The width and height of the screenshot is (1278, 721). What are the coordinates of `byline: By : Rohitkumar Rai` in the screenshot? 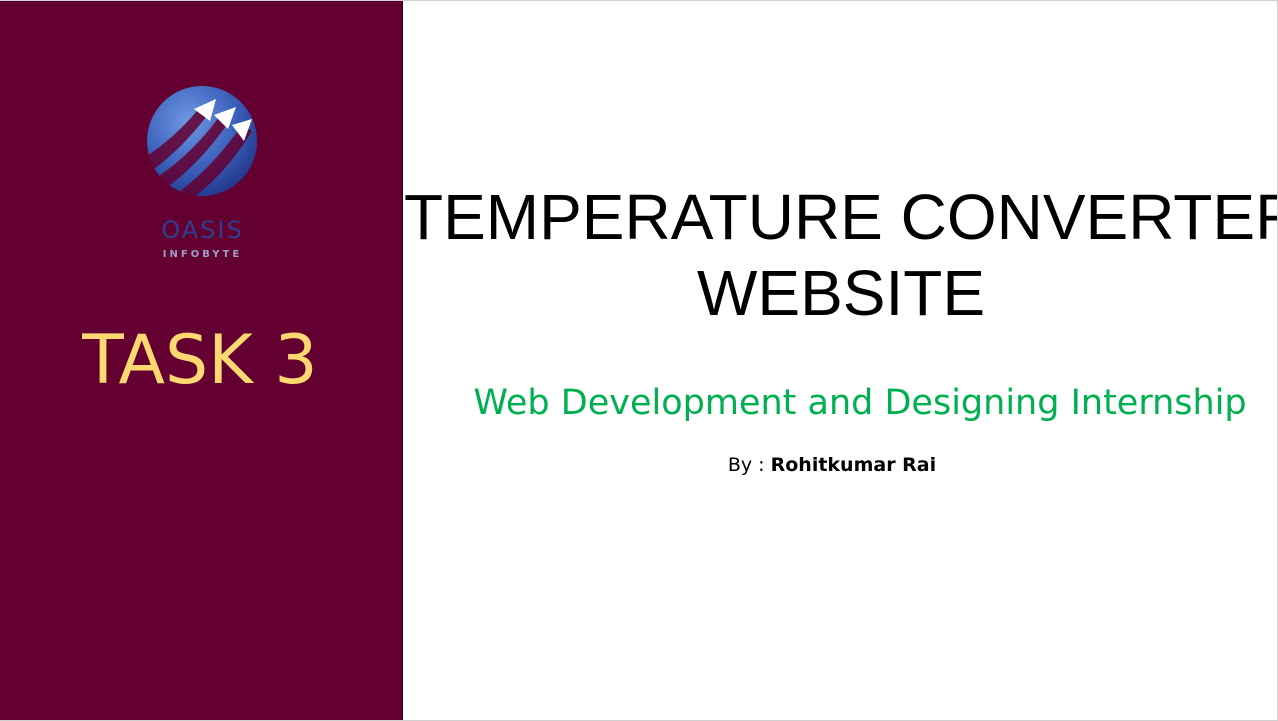 It's located at (832, 465).